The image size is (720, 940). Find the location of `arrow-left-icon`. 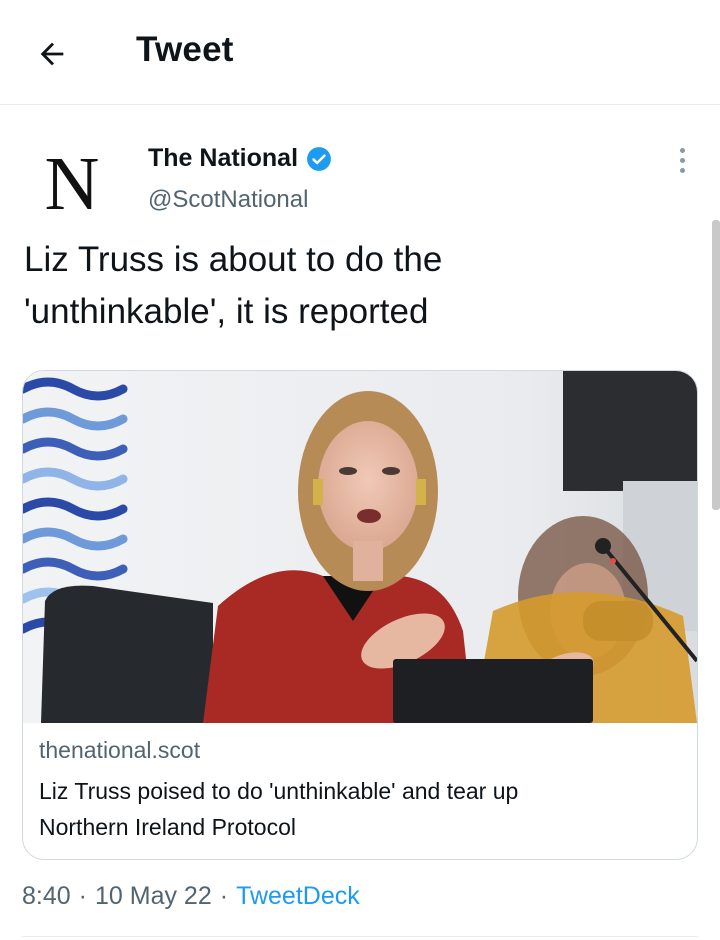

arrow-left-icon is located at coordinates (52, 54).